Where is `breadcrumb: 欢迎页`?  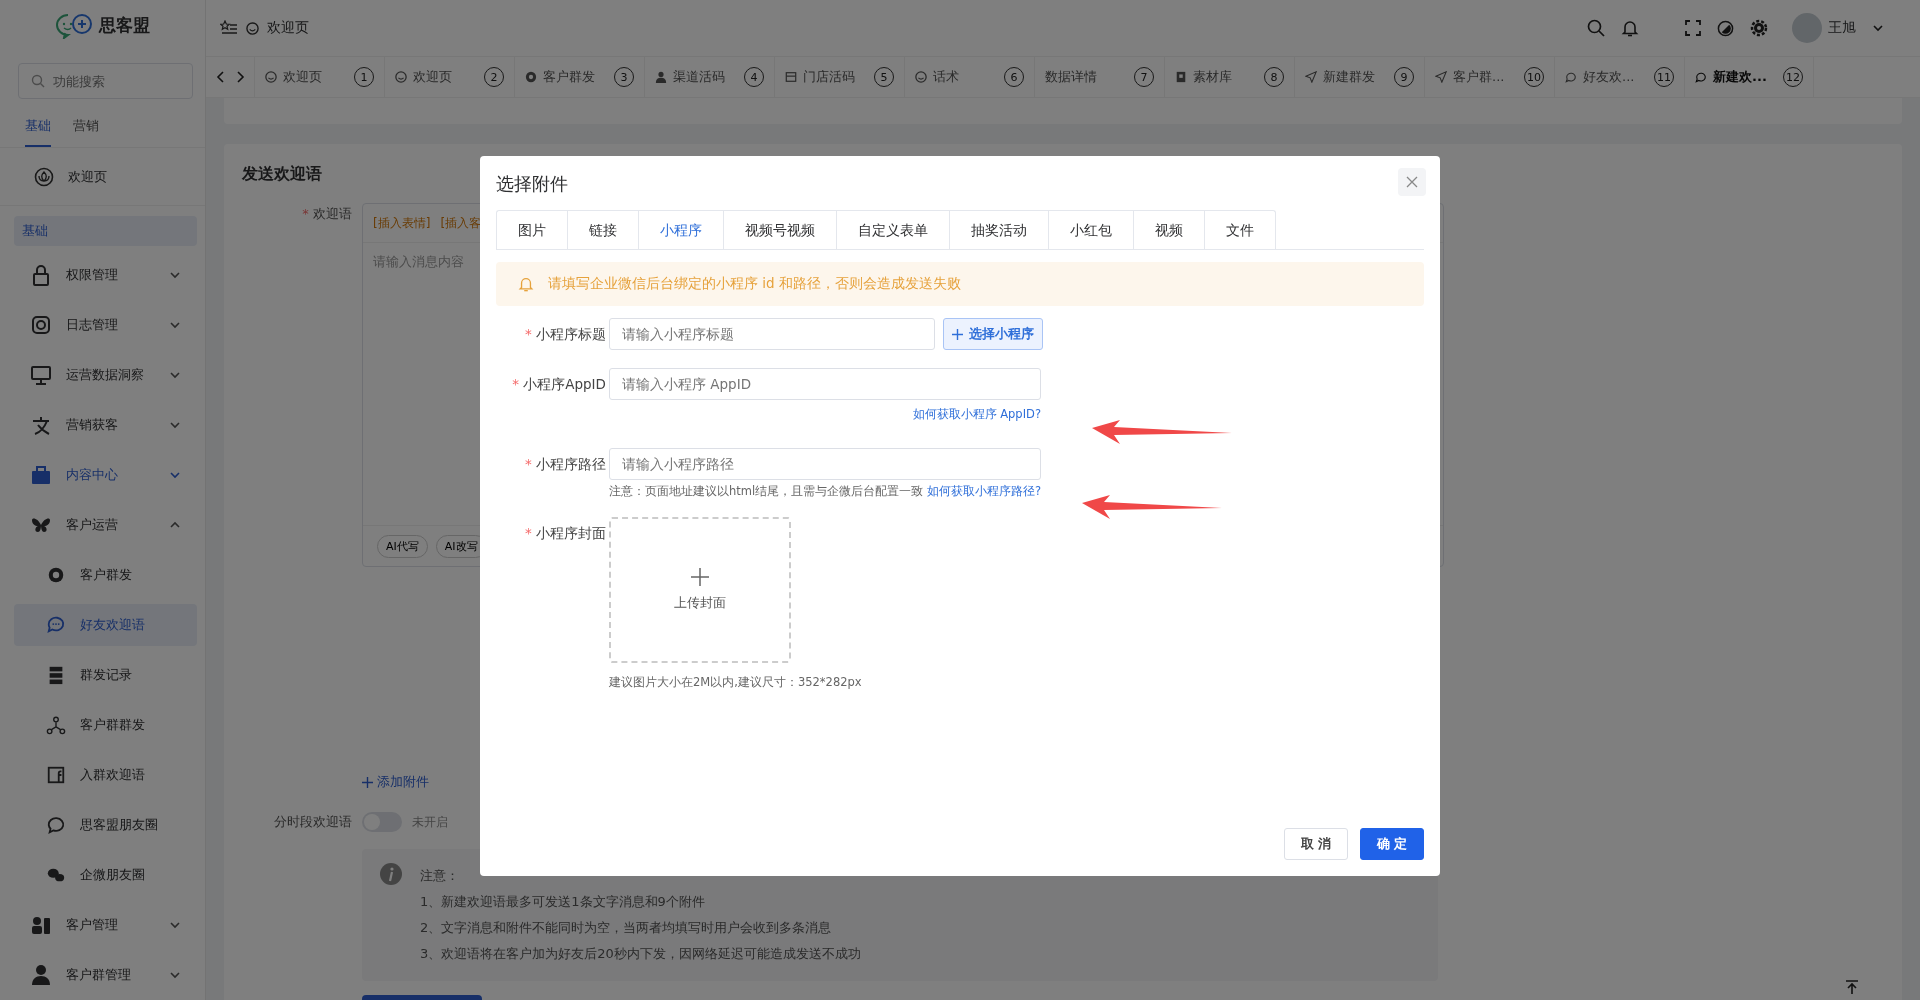 breadcrumb: 欢迎页 is located at coordinates (288, 28).